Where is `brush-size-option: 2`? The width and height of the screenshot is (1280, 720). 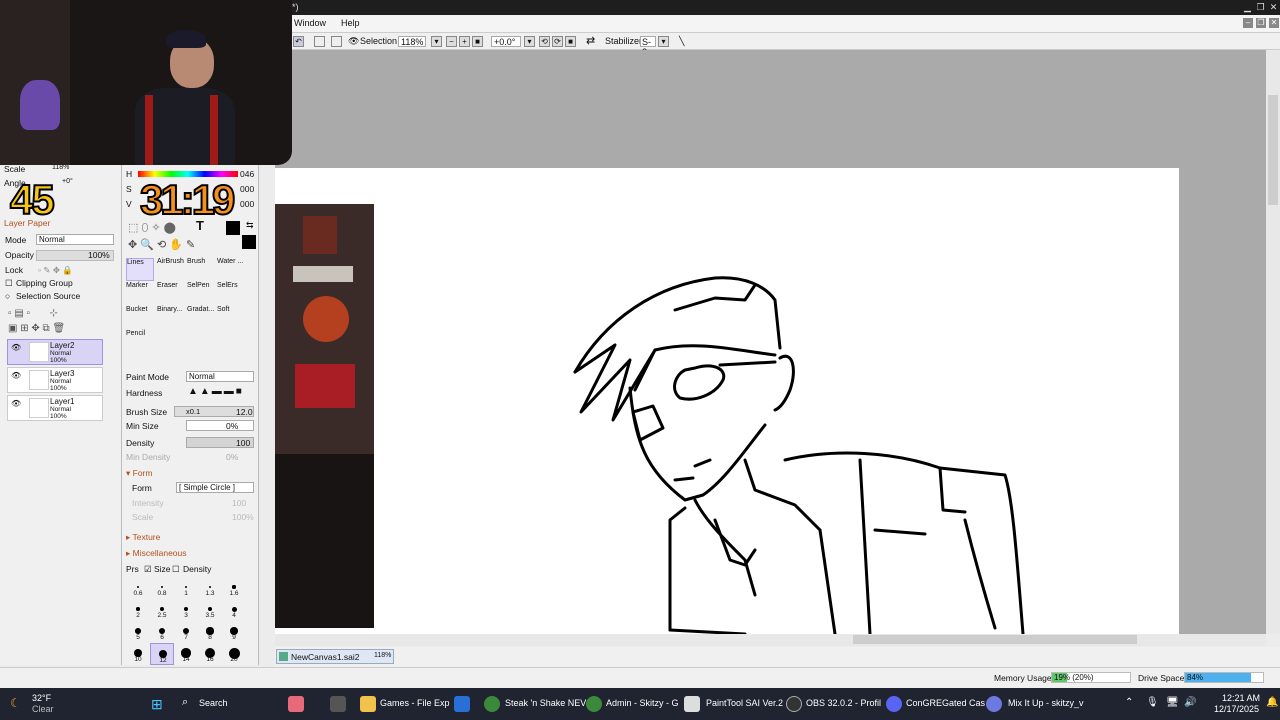 brush-size-option: 2 is located at coordinates (138, 610).